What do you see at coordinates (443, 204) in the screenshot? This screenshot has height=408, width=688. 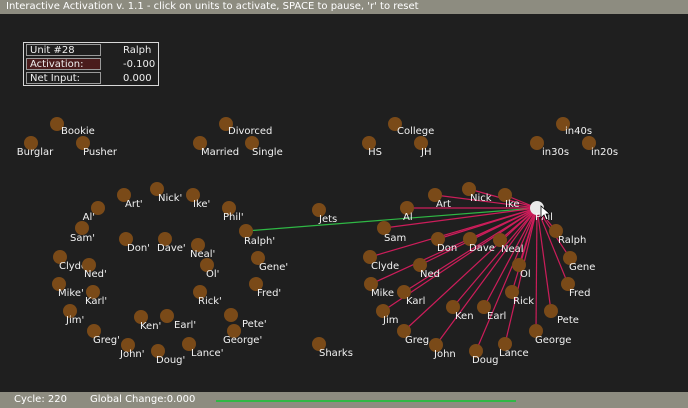 I see `unit-label-hub-art: Art` at bounding box center [443, 204].